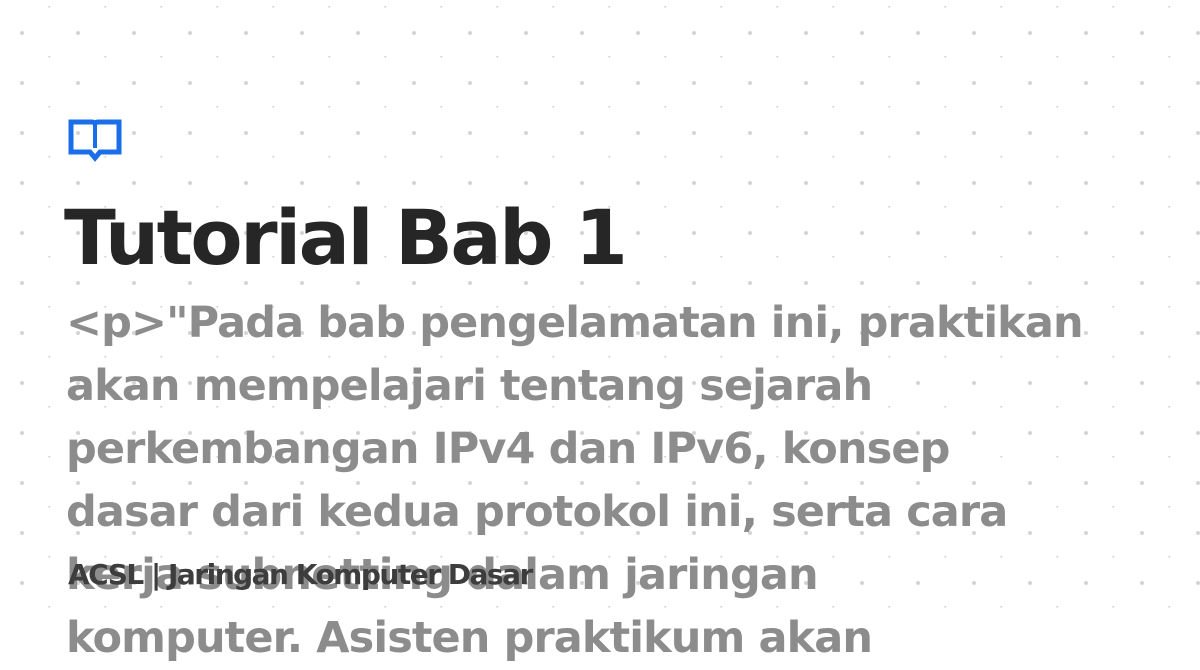 Image resolution: width=1200 pixels, height=670 pixels. Describe the element at coordinates (346, 237) in the screenshot. I see `page-title: Tutorial Bab 1` at that location.